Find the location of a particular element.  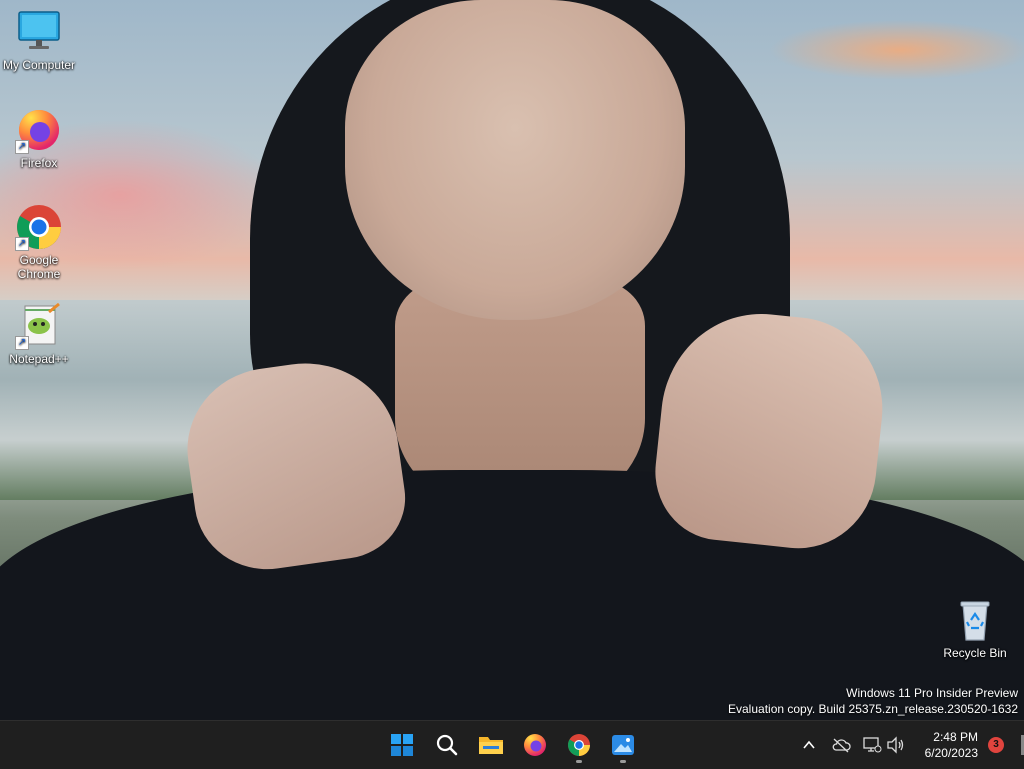

desktop-icon-label: Google Chrome is located at coordinates (39, 267).